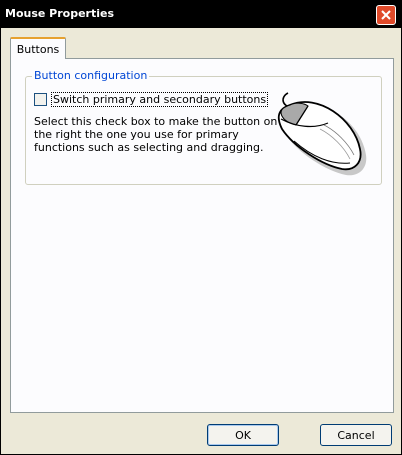 Image resolution: width=402 pixels, height=455 pixels. What do you see at coordinates (38, 48) in the screenshot?
I see `tab-buttons: Buttons` at bounding box center [38, 48].